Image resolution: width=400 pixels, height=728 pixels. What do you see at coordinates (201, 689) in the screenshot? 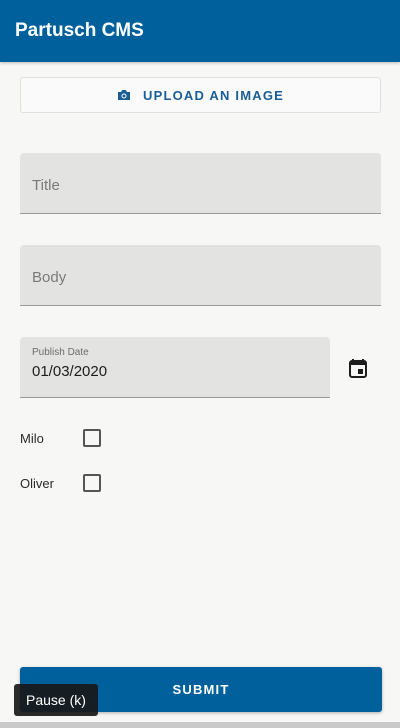
I see `submit-label: SUBMIT` at bounding box center [201, 689].